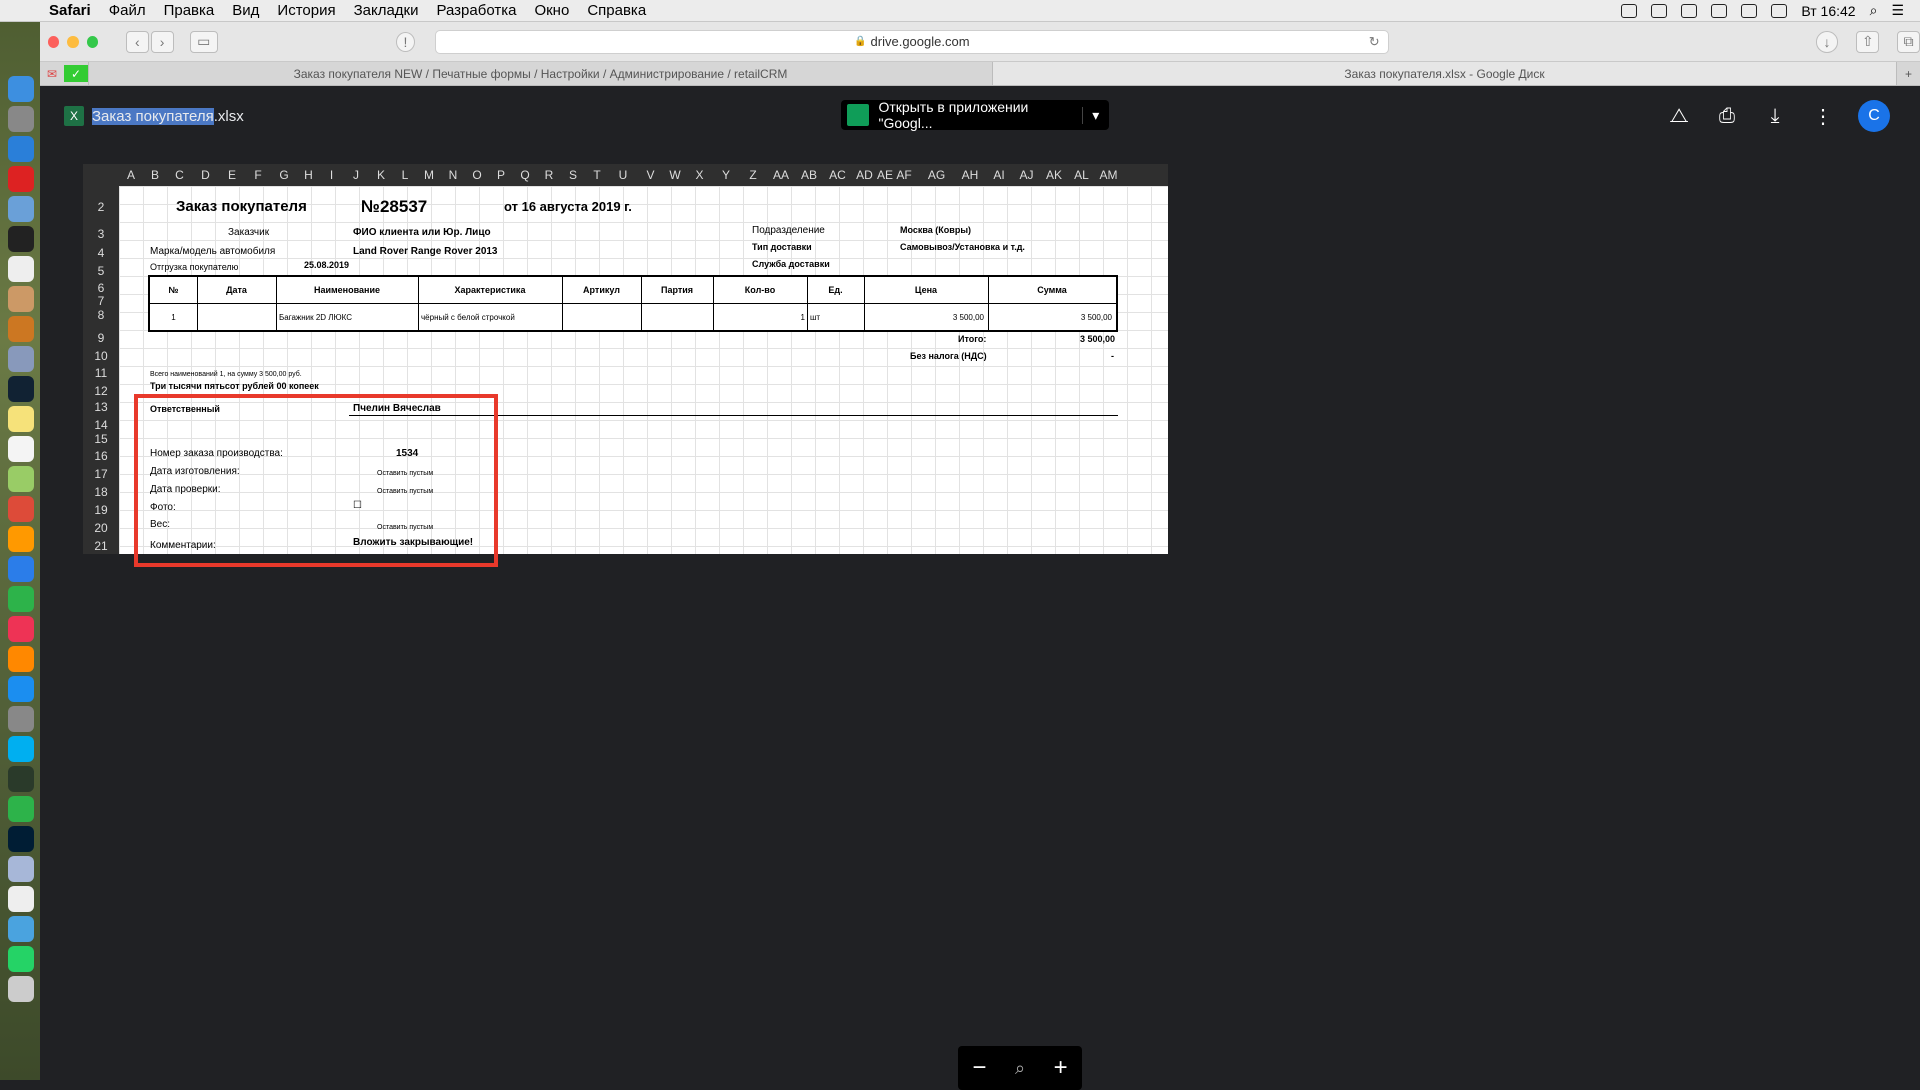 This screenshot has width=1920, height=1090. I want to click on menu-history: История, so click(306, 10).